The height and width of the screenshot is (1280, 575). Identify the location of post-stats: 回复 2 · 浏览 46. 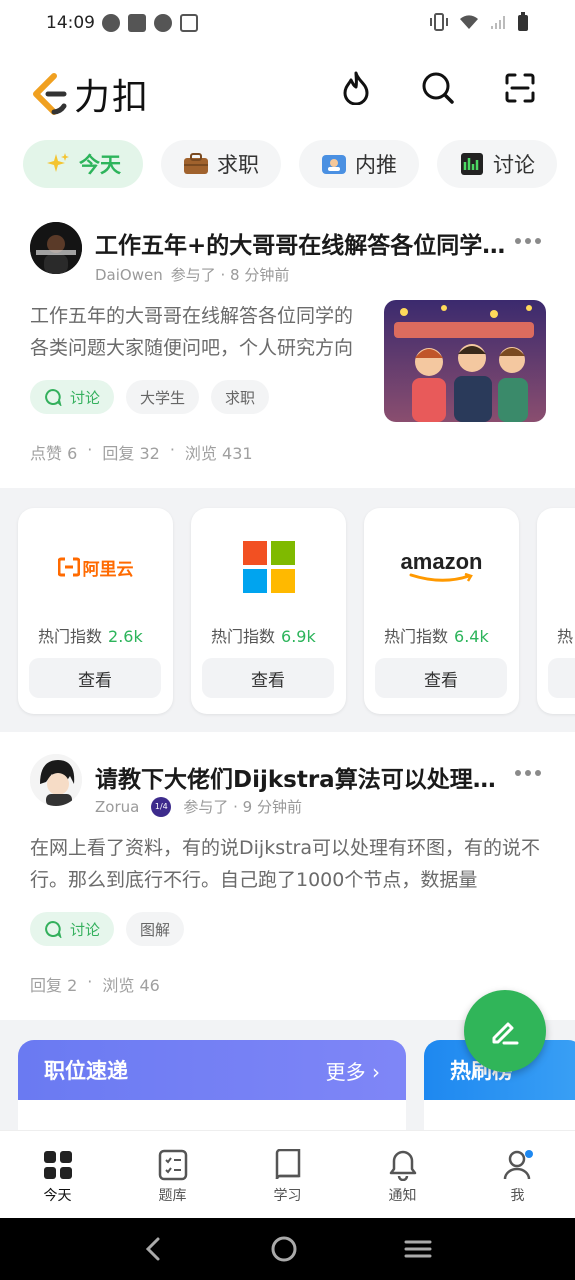
(95, 983).